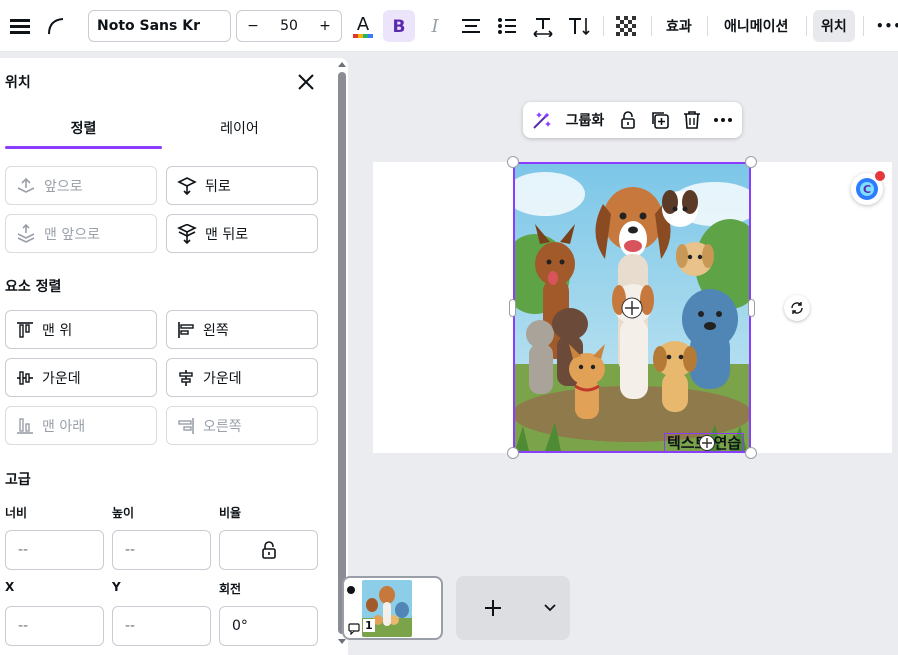  Describe the element at coordinates (25, 377) in the screenshot. I see `align-middle-icon` at that location.